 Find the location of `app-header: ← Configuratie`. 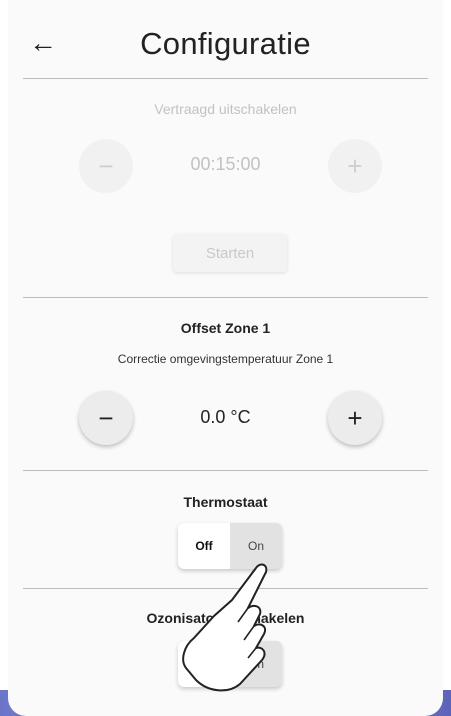

app-header: ← Configuratie is located at coordinates (225, 48).